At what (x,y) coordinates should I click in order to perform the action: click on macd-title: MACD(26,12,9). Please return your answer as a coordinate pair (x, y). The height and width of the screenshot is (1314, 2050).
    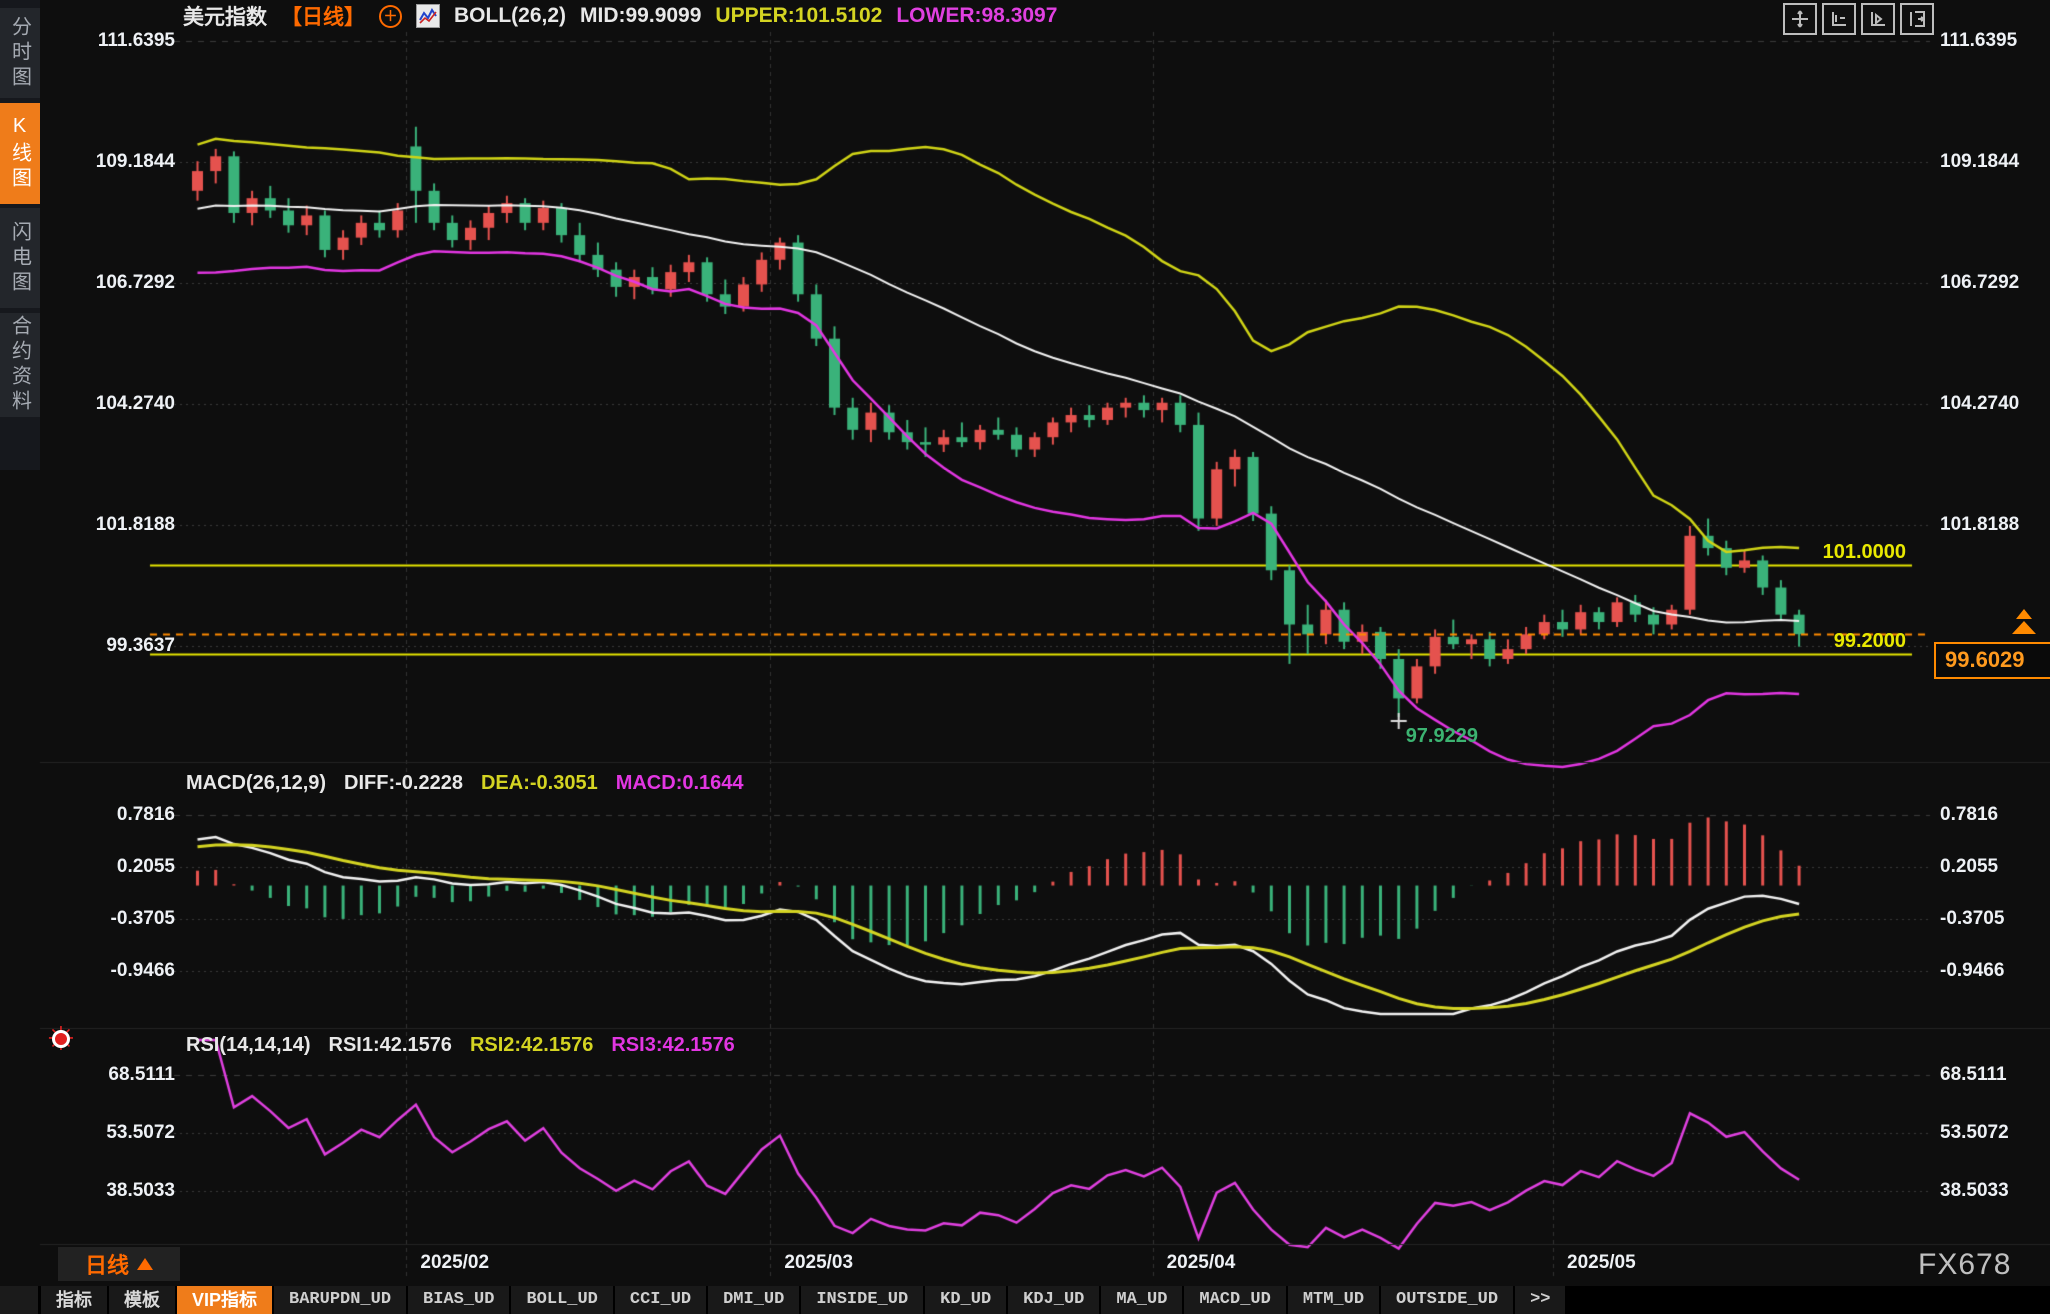
    Looking at the image, I should click on (256, 783).